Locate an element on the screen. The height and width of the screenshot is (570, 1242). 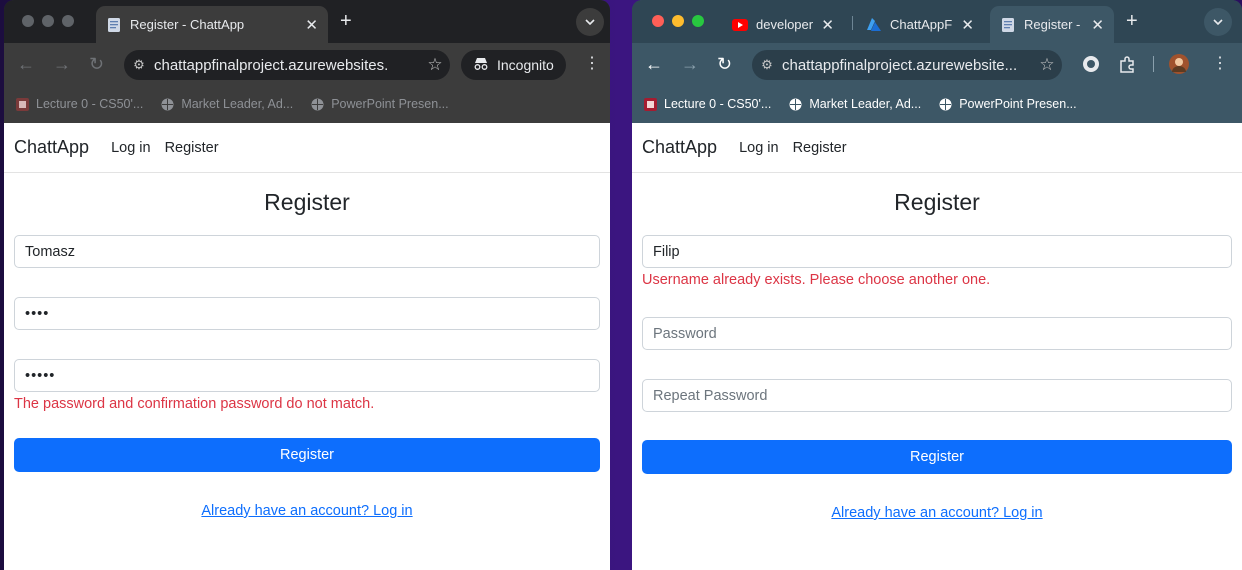
password-field is located at coordinates (937, 333).